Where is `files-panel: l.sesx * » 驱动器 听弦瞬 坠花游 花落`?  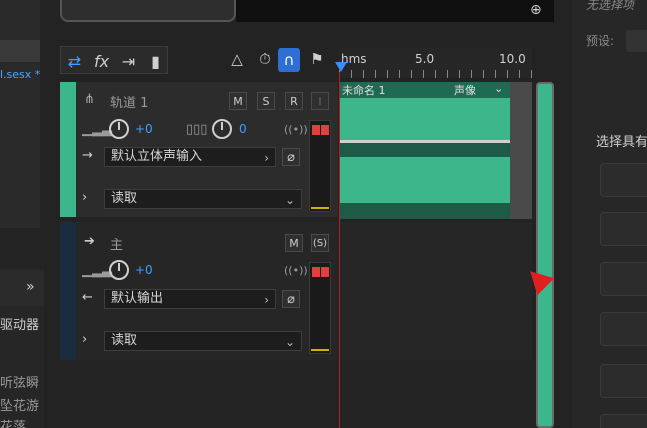 files-panel: l.sesx * » 驱动器 听弦瞬 坠花游 花落 is located at coordinates (22, 214).